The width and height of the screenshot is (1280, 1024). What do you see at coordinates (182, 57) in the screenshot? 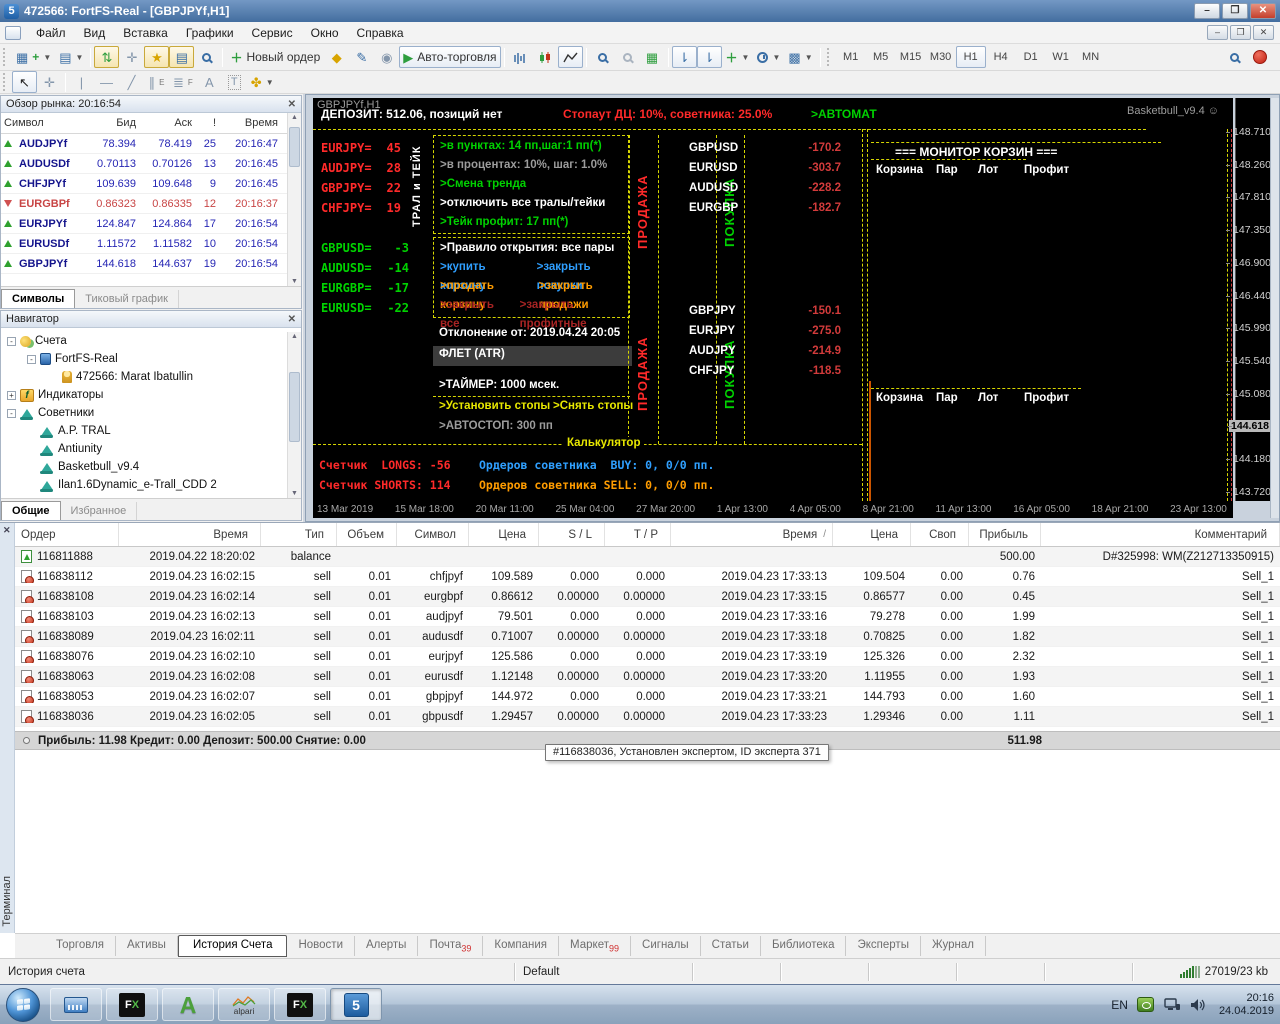
I see `terminal-toggle-button: ▤` at bounding box center [182, 57].